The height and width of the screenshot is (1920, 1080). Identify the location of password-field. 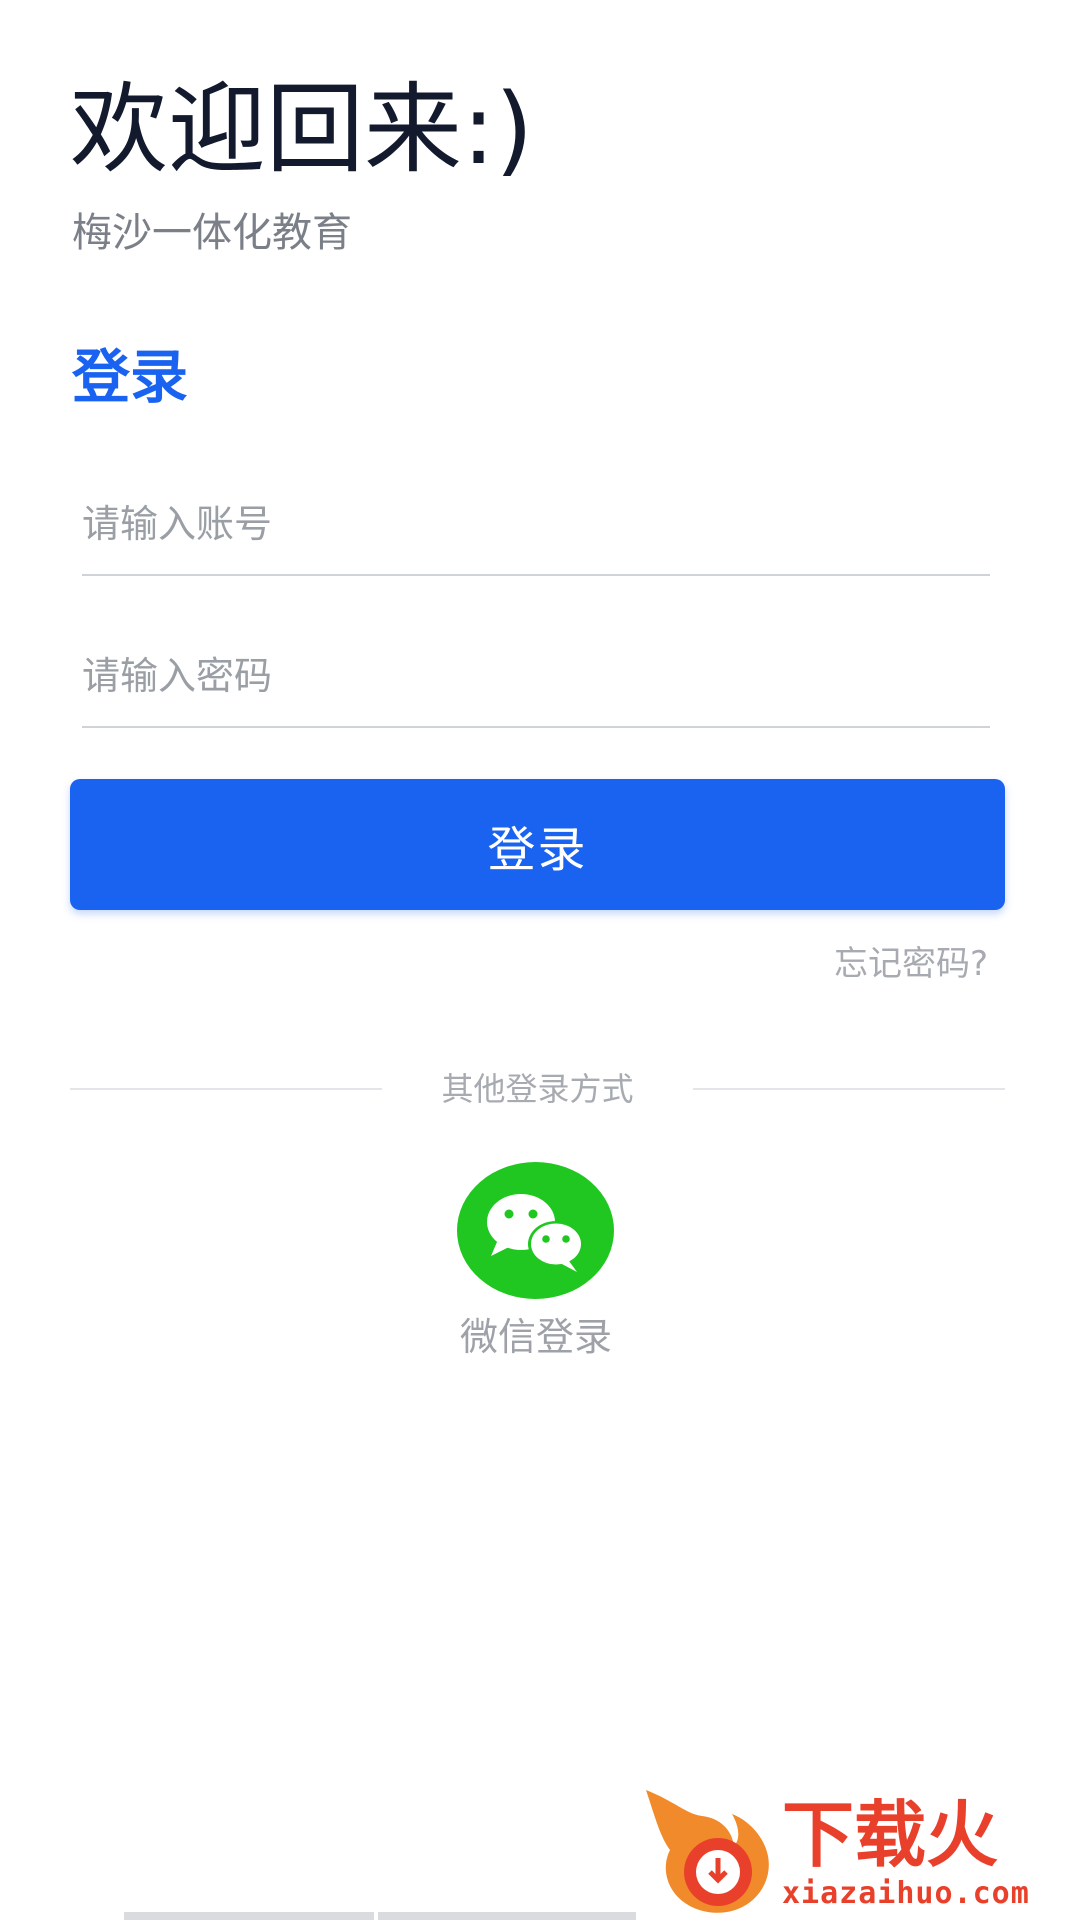
(536, 677).